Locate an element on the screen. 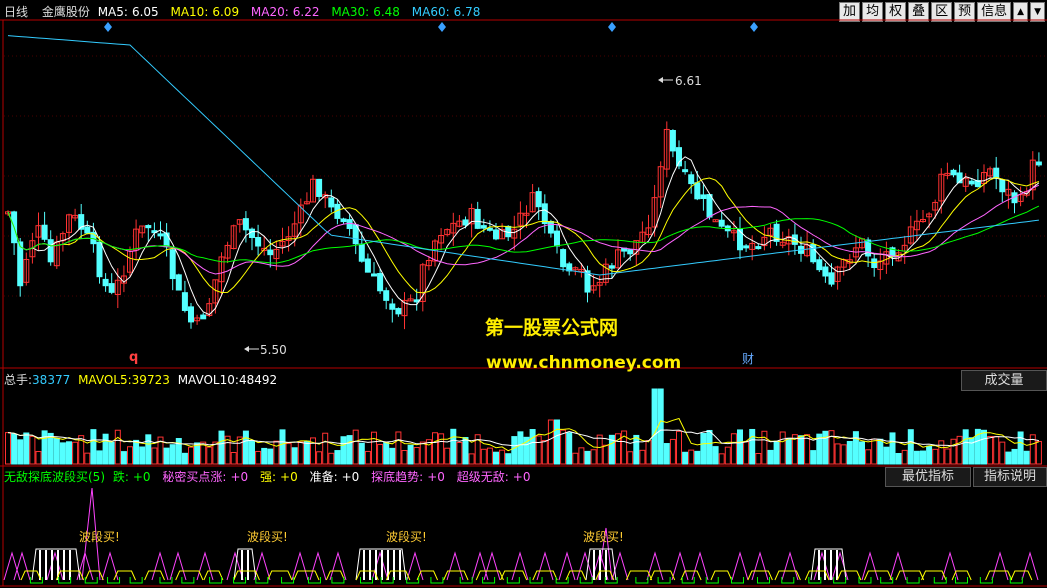 The width and height of the screenshot is (1047, 588). indicator-field-ready: 准备: +0 is located at coordinates (334, 477).